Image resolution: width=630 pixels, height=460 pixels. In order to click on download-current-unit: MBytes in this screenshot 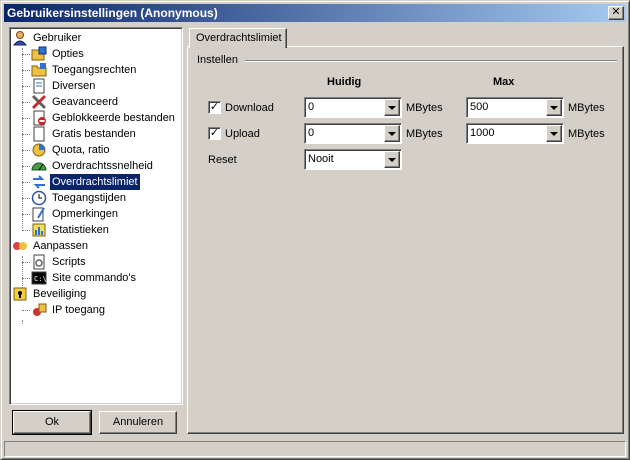, I will do `click(424, 108)`.